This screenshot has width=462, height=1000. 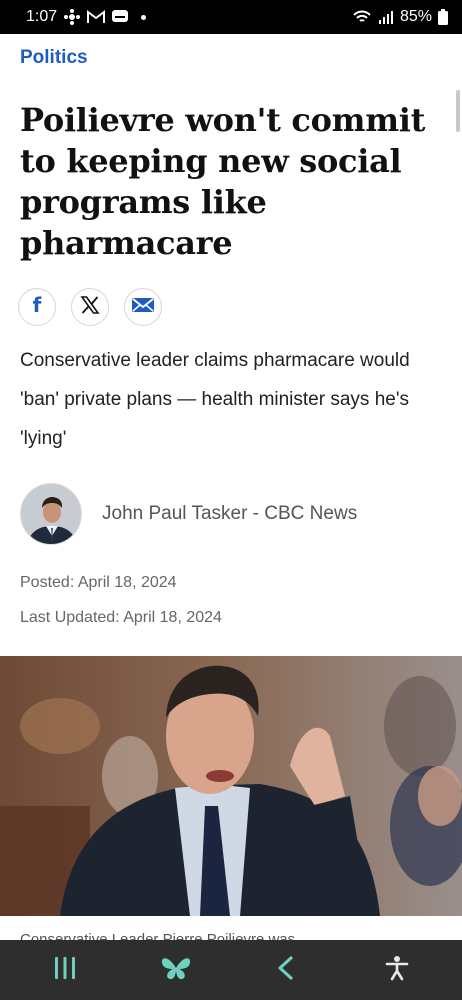 I want to click on svg-text: f, so click(x=37, y=305).